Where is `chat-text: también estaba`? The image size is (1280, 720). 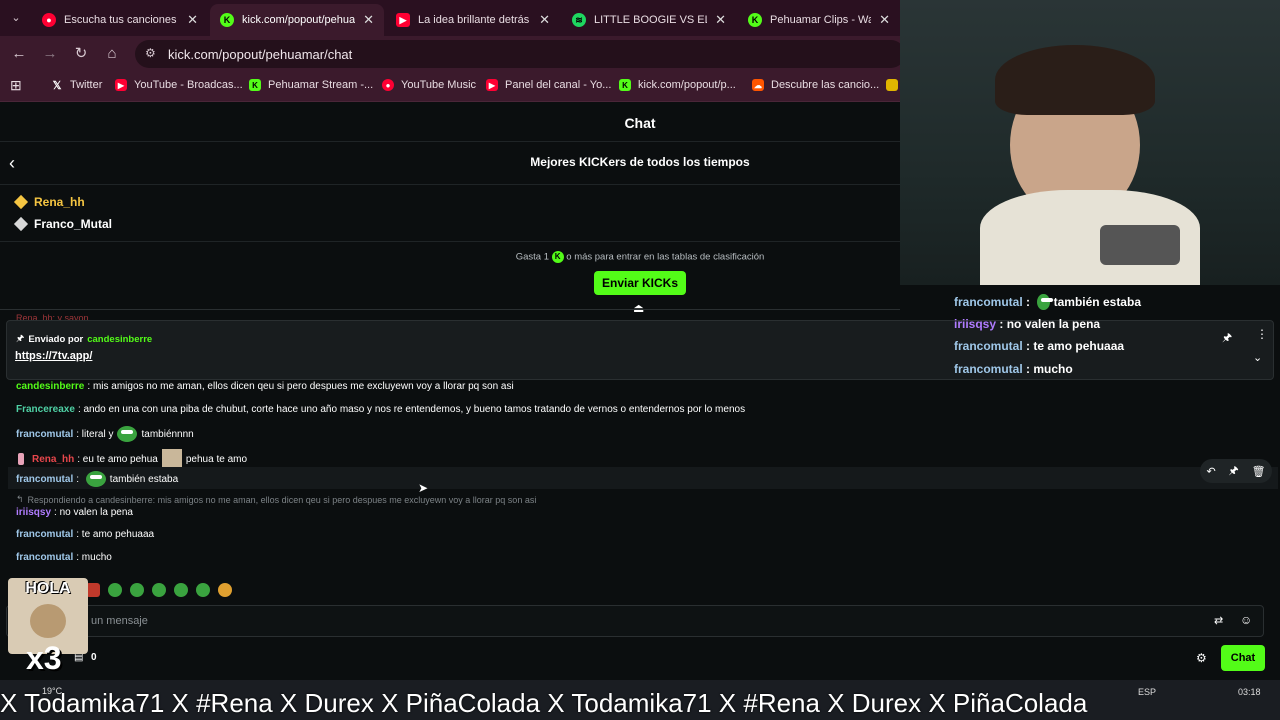 chat-text: también estaba is located at coordinates (144, 479).